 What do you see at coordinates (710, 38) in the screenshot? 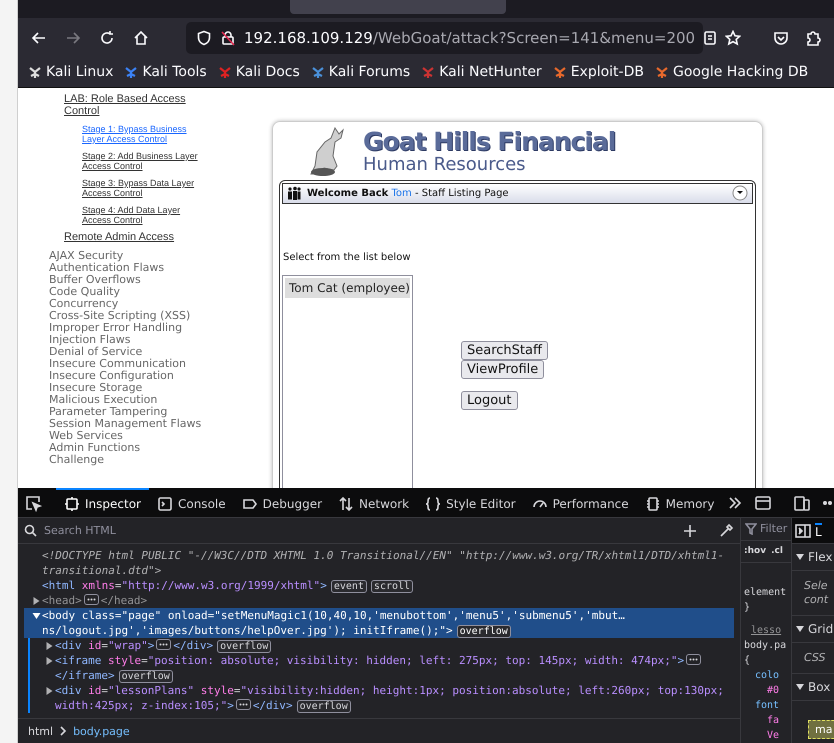
I see `reader-icon` at bounding box center [710, 38].